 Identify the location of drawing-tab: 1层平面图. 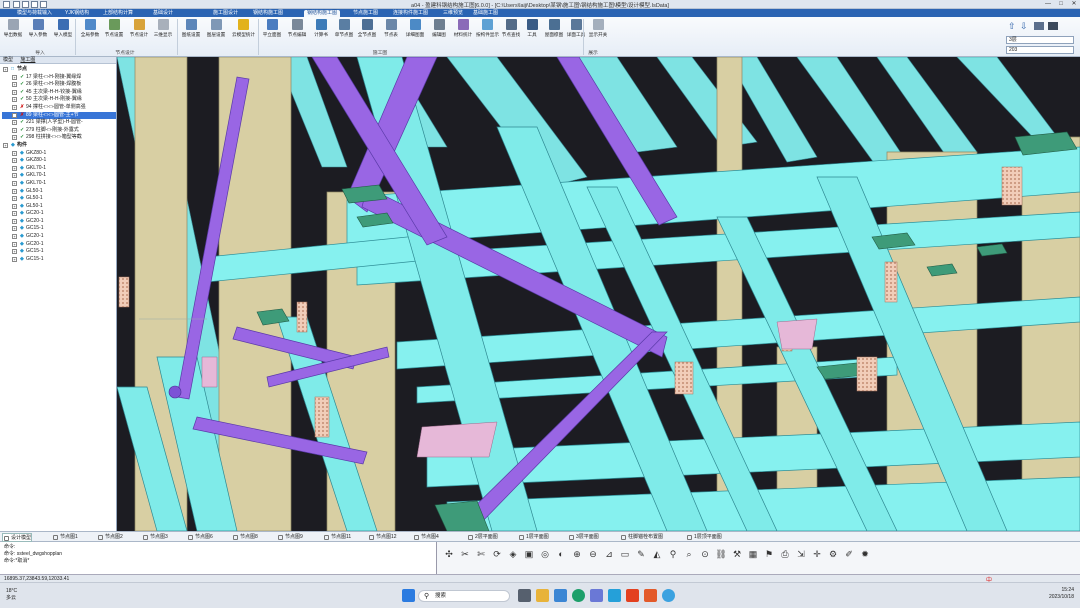
(533, 537).